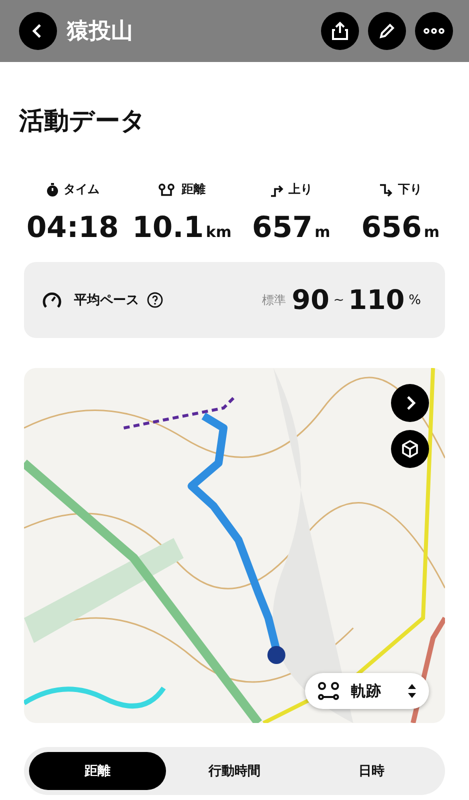 This screenshot has width=469, height=800. I want to click on stat-label: タイム, so click(82, 189).